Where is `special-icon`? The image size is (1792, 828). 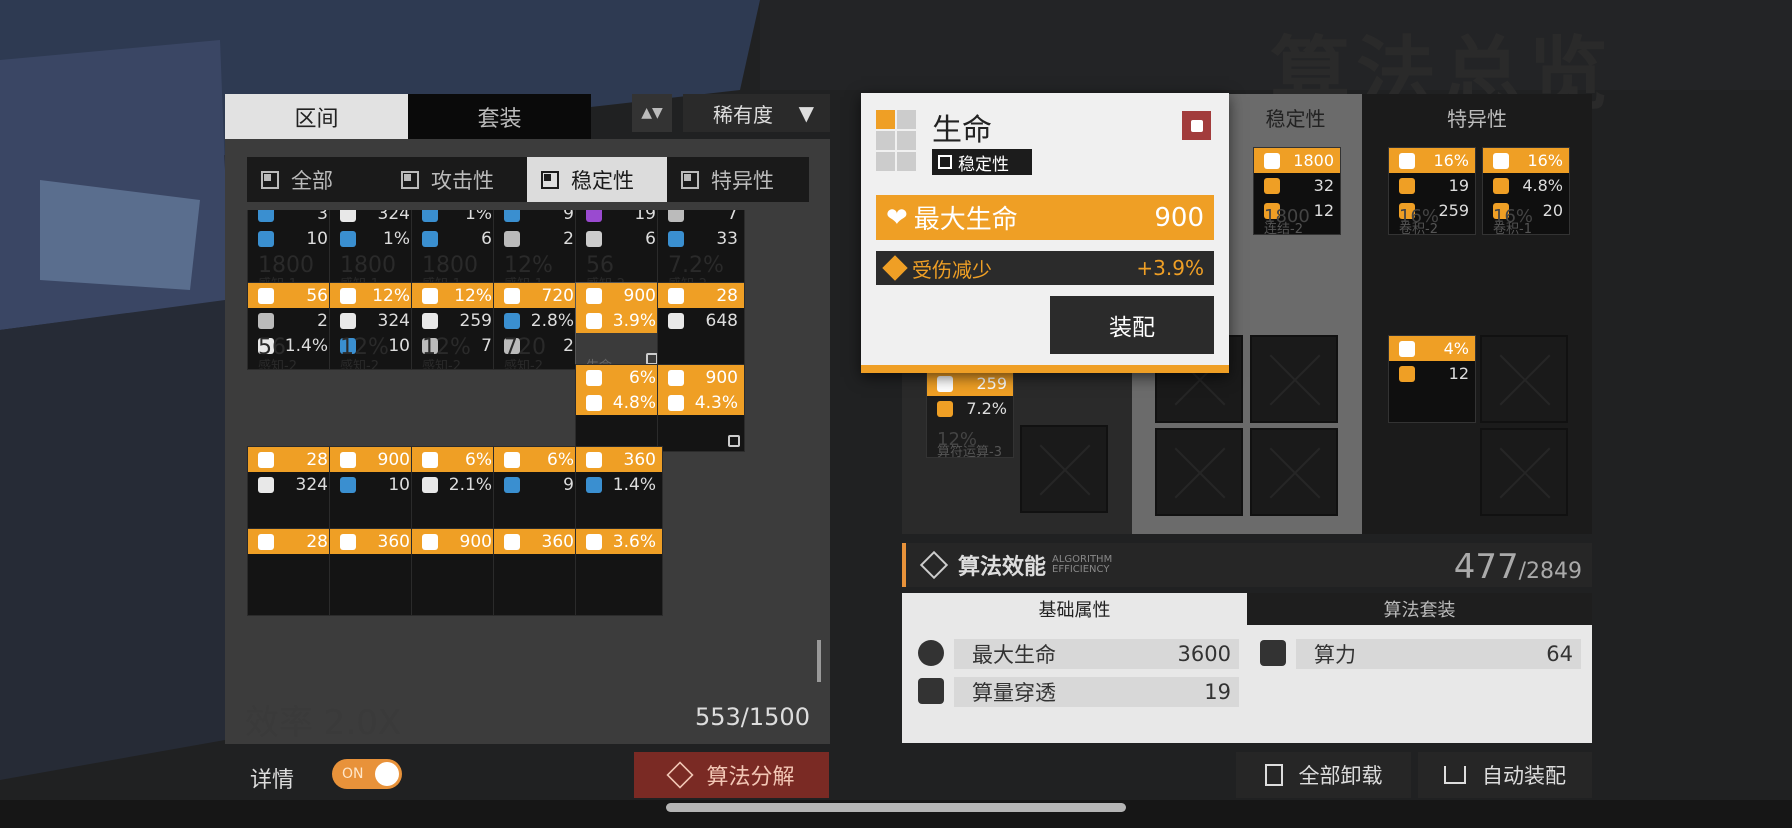 special-icon is located at coordinates (690, 179).